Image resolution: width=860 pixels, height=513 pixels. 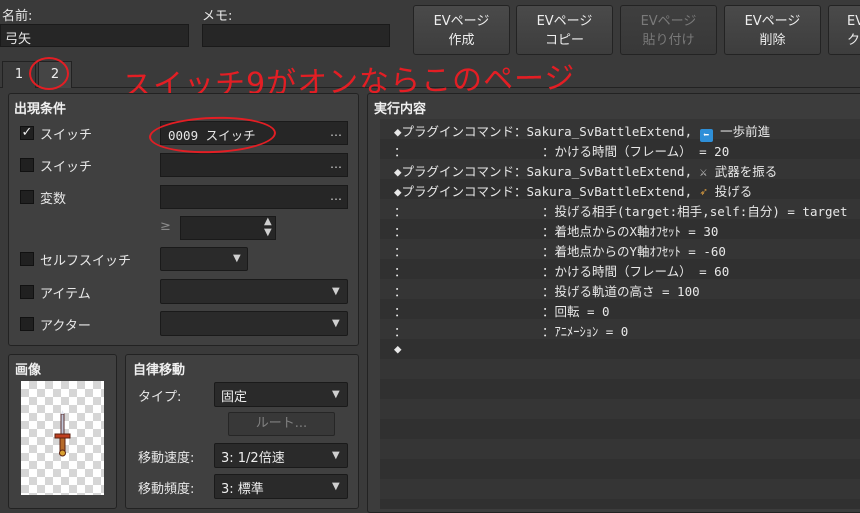 I want to click on command-line: ： ：投げる相手(target:相手,self:自分) = target, so click(x=621, y=211).